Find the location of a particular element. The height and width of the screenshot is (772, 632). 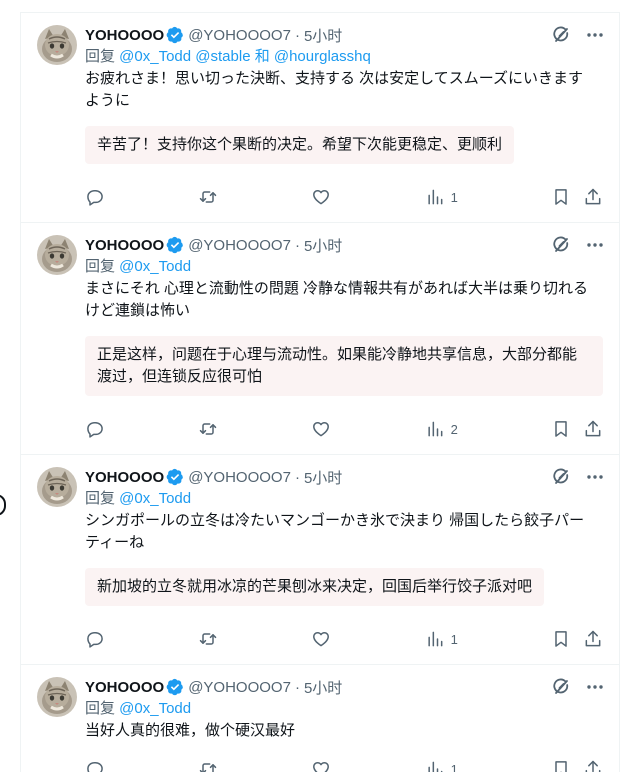

tweet-text: シンガポールの立冬は冷たいマンゴーかき氷で決まり 帰国したら餃子パーティーね is located at coordinates (335, 531).